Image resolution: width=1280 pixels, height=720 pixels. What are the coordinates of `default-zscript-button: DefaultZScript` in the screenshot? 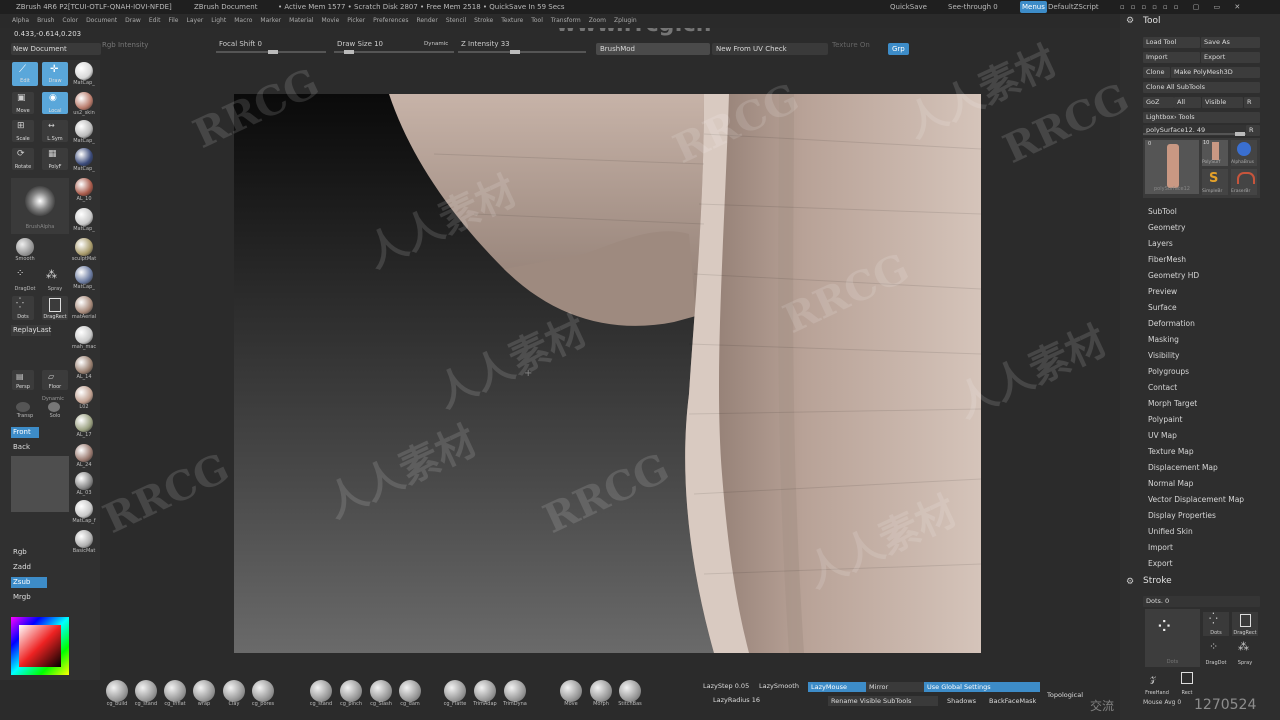 It's located at (1073, 7).